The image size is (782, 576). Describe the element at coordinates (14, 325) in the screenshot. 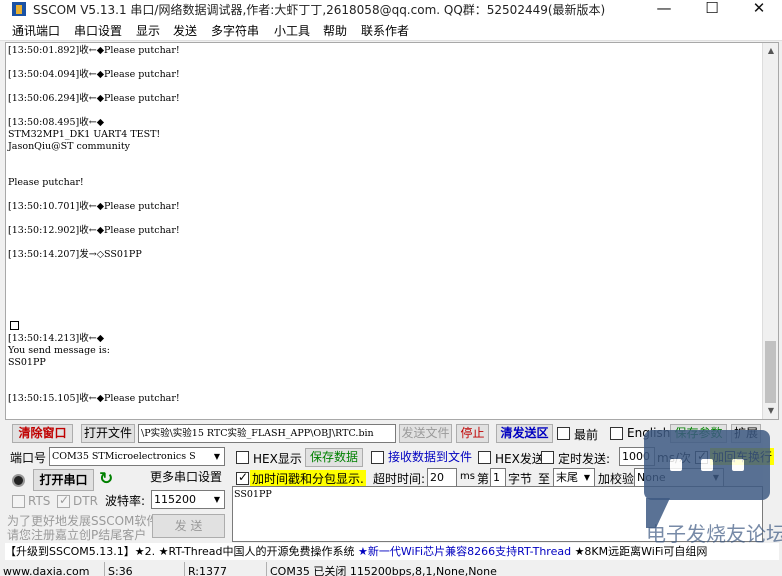

I see `placeholder-glyph` at that location.